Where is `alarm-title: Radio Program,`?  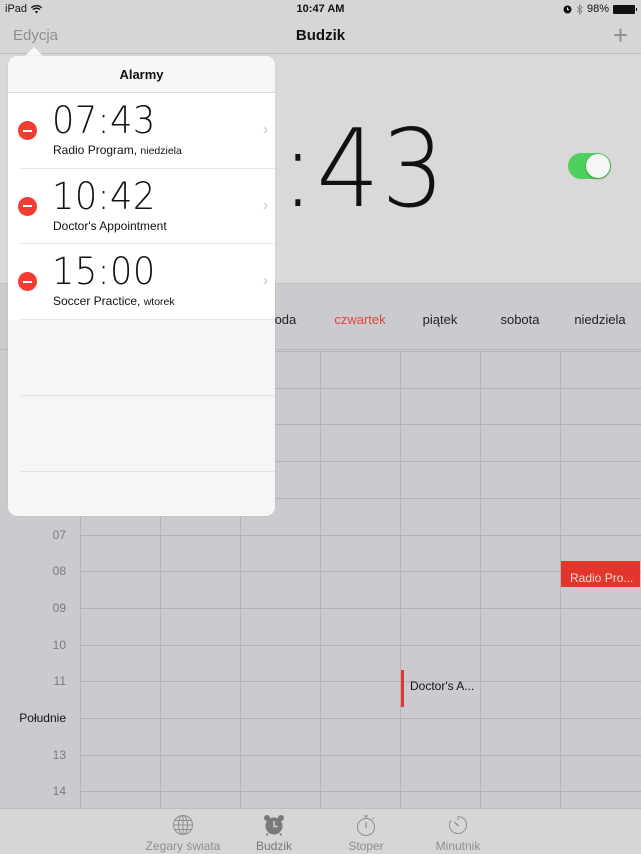
alarm-title: Radio Program, is located at coordinates (95, 150).